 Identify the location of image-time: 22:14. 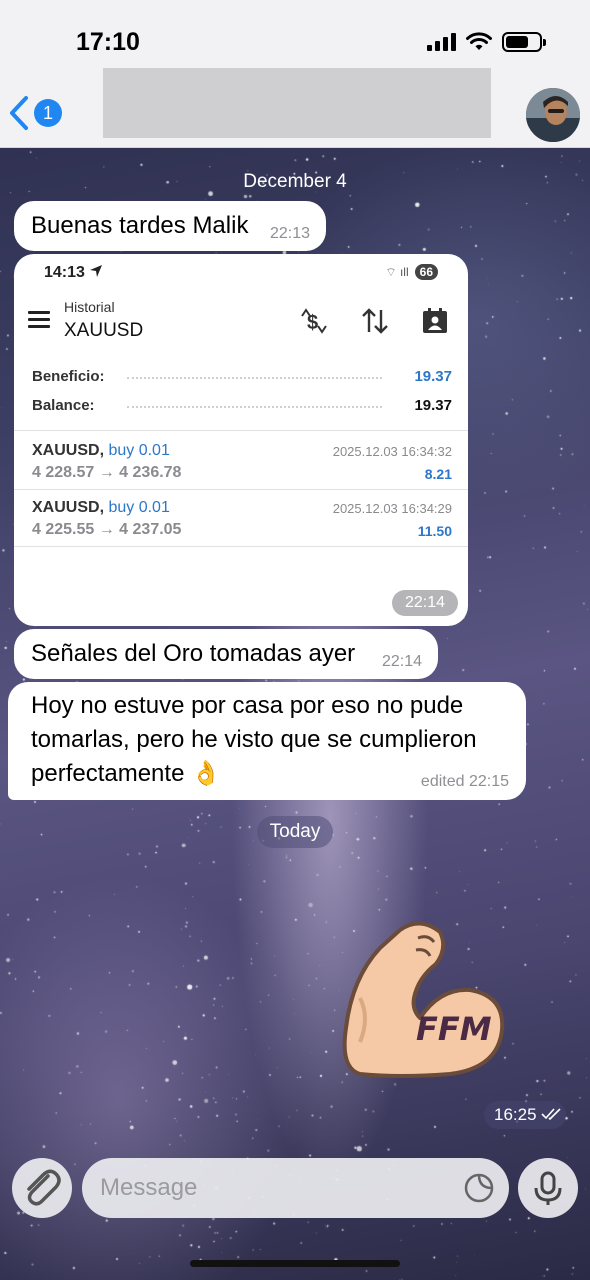
(425, 603).